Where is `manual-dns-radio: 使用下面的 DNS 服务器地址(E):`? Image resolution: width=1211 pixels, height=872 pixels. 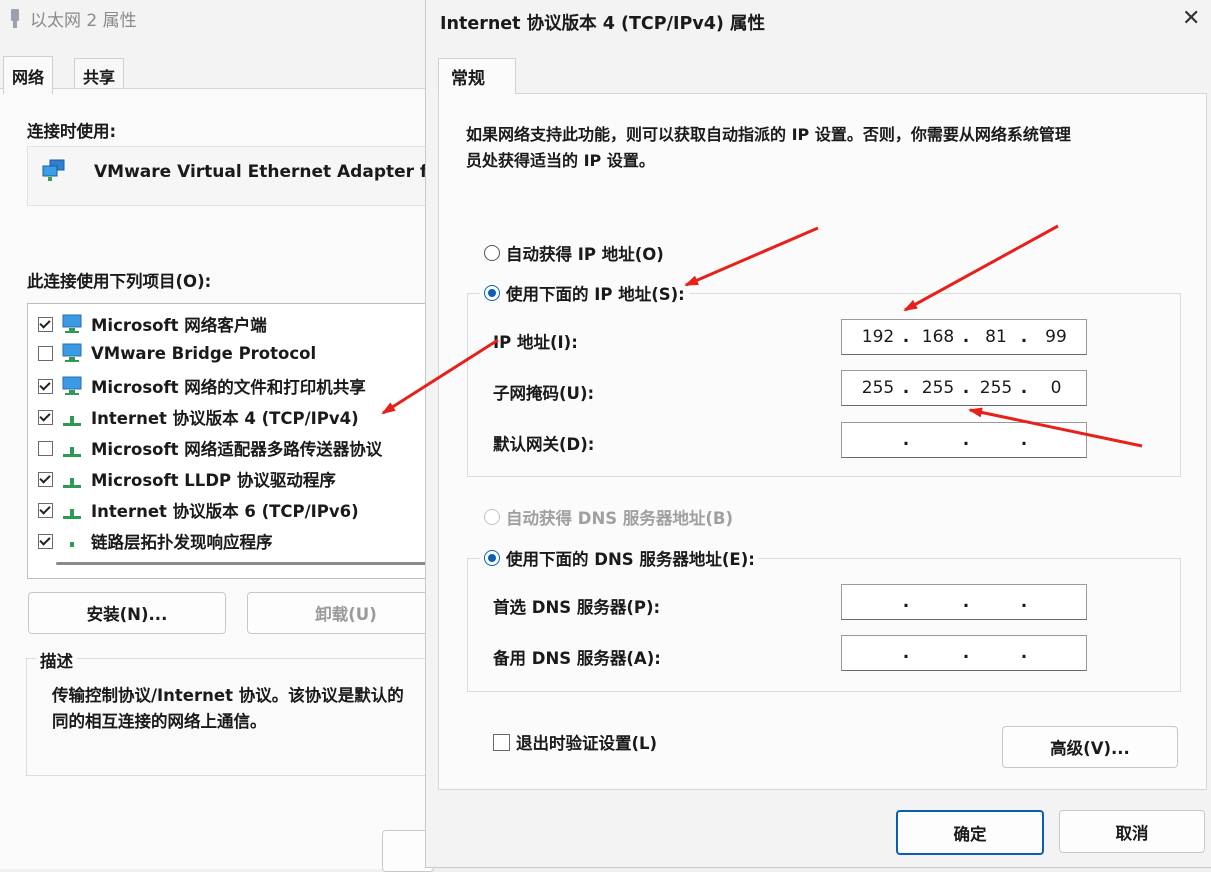 manual-dns-radio: 使用下面的 DNS 服务器地址(E): is located at coordinates (619, 558).